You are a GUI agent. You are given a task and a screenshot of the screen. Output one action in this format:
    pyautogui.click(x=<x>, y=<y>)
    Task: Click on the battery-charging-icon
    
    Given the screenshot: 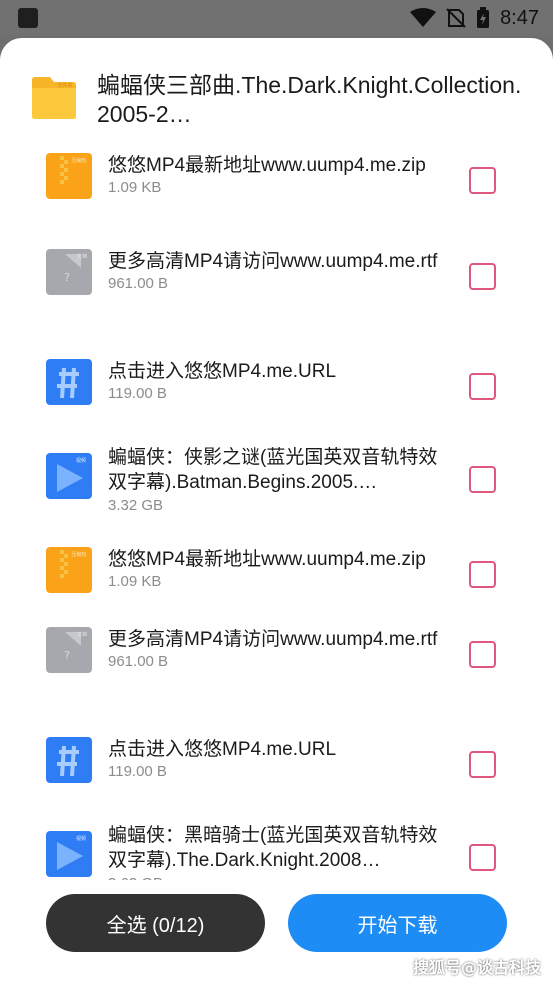 What is the action you would take?
    pyautogui.click(x=483, y=18)
    